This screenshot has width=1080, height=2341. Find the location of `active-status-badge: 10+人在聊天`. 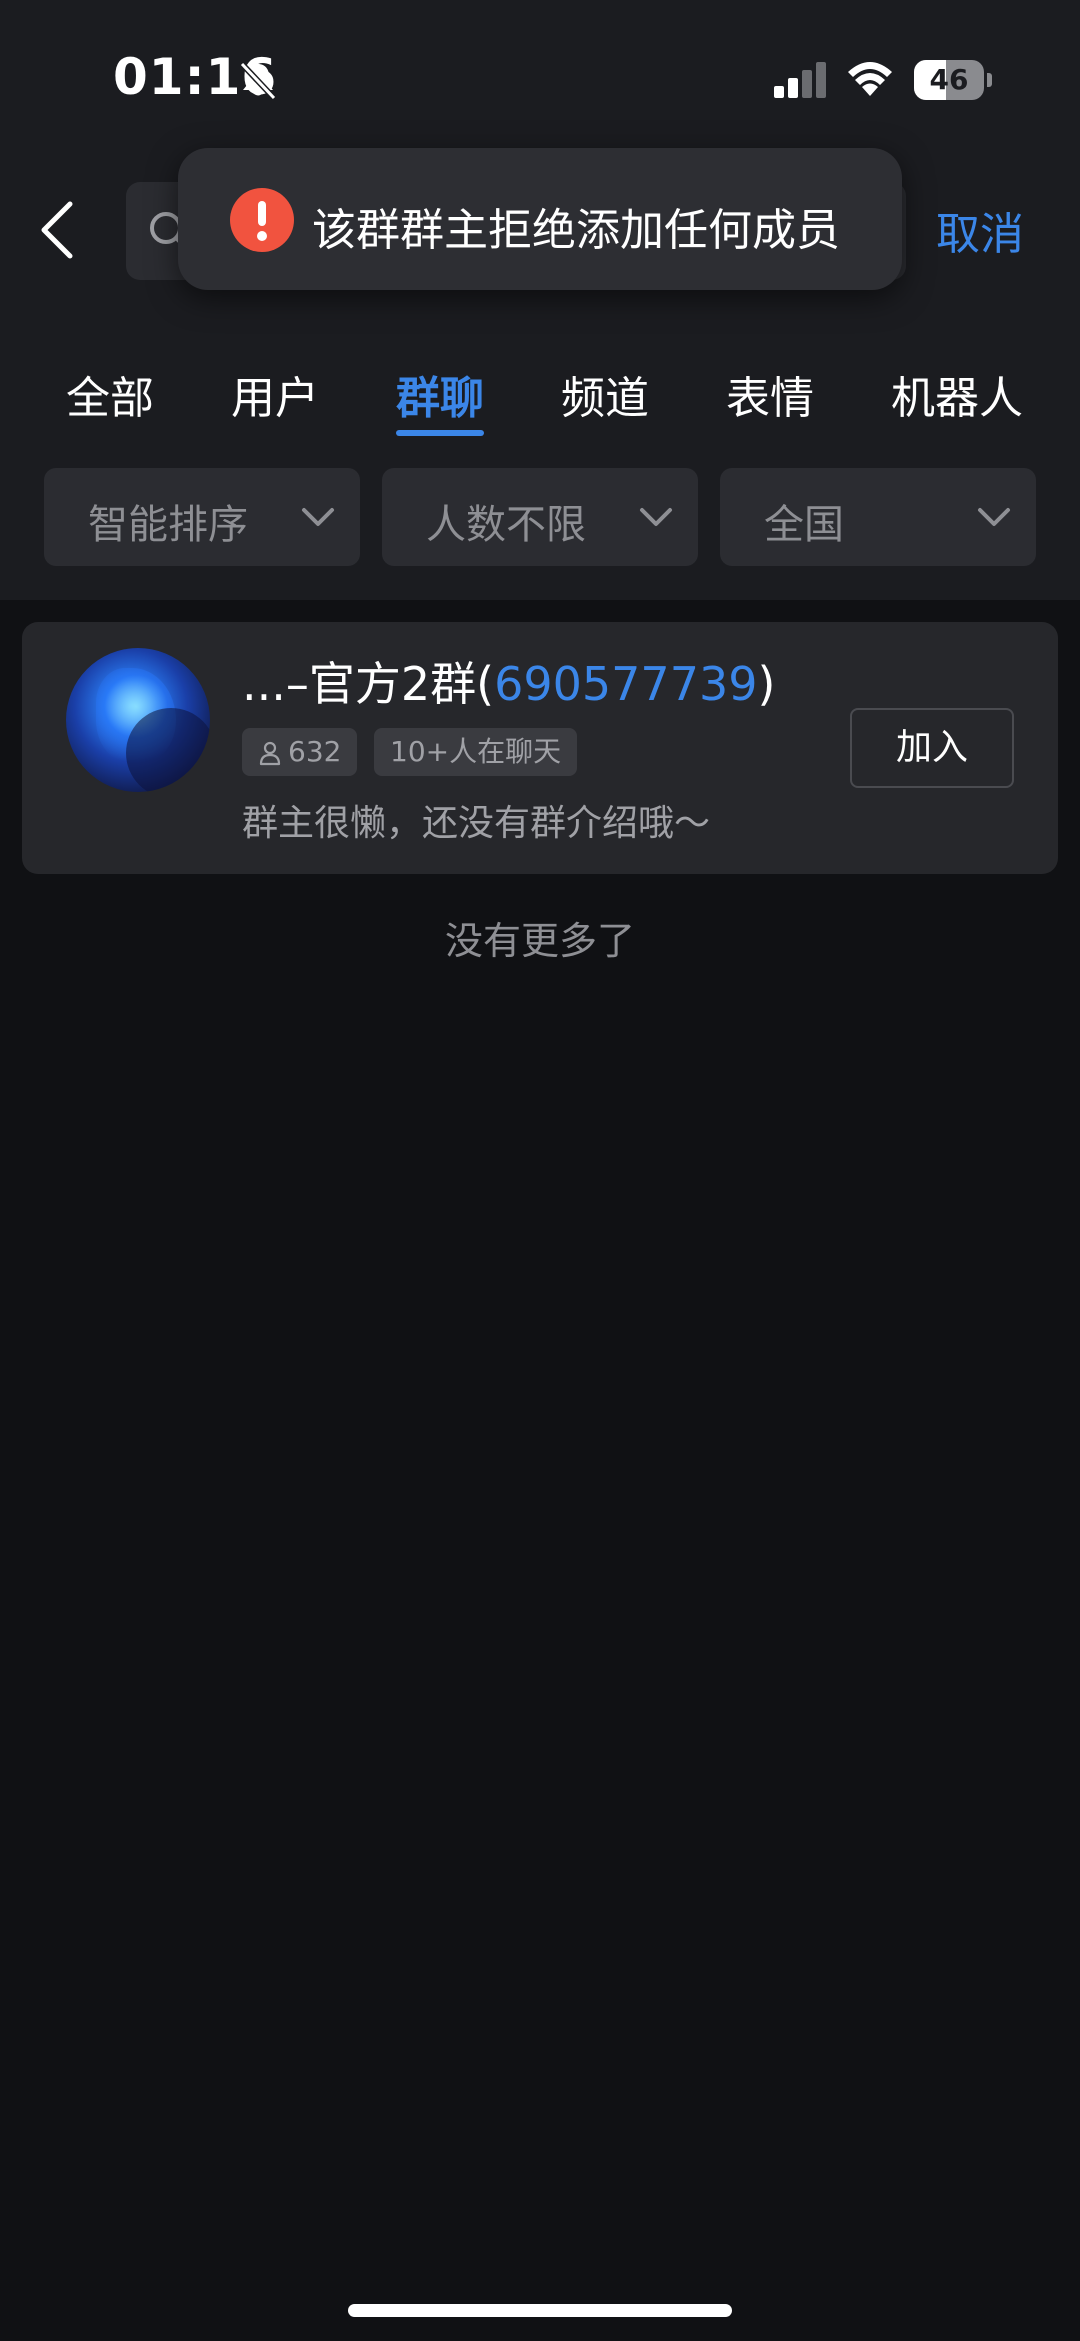

active-status-badge: 10+人在聊天 is located at coordinates (476, 752).